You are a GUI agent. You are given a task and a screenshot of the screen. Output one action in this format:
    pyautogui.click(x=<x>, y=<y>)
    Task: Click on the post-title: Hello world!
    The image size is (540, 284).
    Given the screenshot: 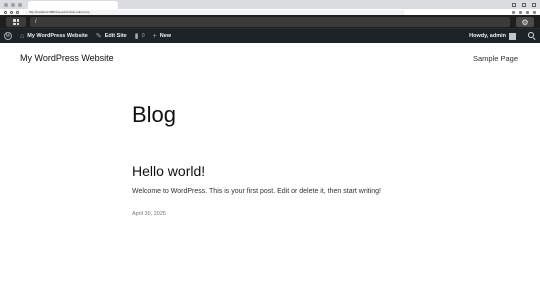 What is the action you would take?
    pyautogui.click(x=168, y=171)
    